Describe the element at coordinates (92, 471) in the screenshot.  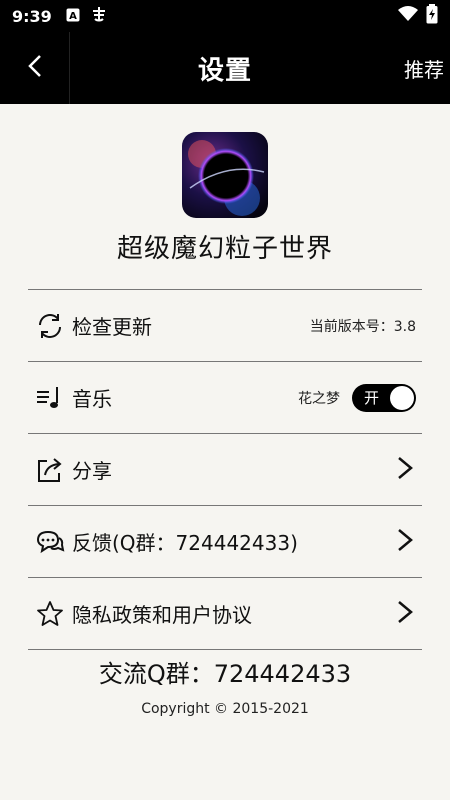
I see `share-label: 分享` at that location.